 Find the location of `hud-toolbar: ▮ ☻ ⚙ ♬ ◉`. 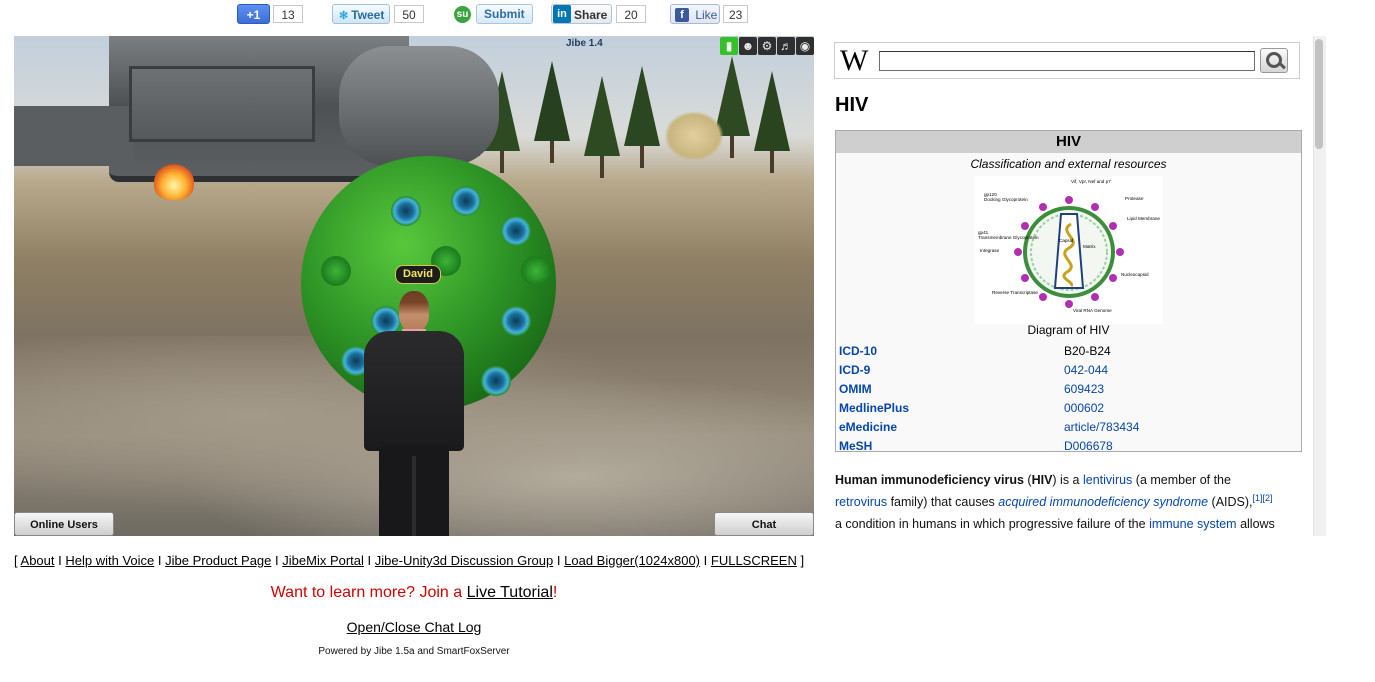

hud-toolbar: ▮ ☻ ⚙ ♬ ◉ is located at coordinates (766, 46).